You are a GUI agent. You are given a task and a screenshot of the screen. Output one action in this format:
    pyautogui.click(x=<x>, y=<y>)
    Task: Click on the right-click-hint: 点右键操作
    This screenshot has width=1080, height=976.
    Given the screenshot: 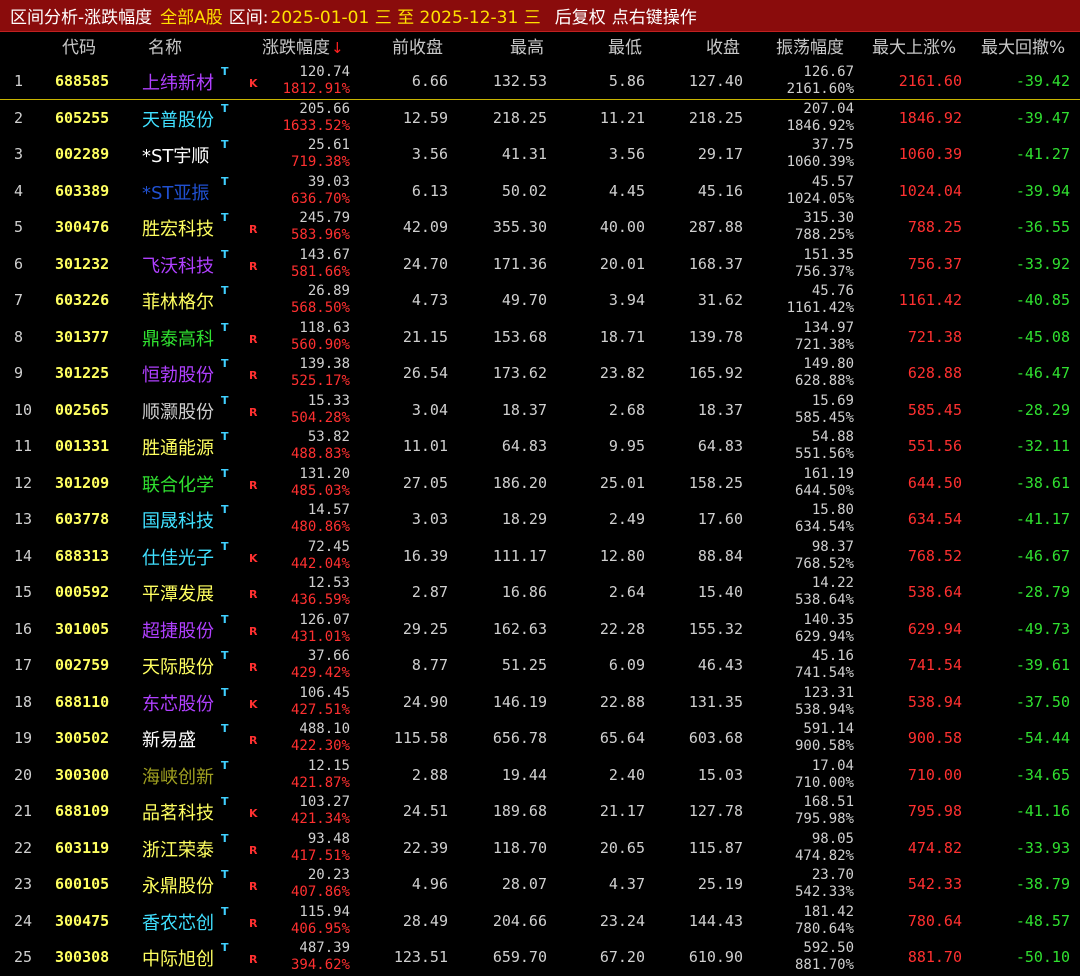 What is the action you would take?
    pyautogui.click(x=654, y=18)
    